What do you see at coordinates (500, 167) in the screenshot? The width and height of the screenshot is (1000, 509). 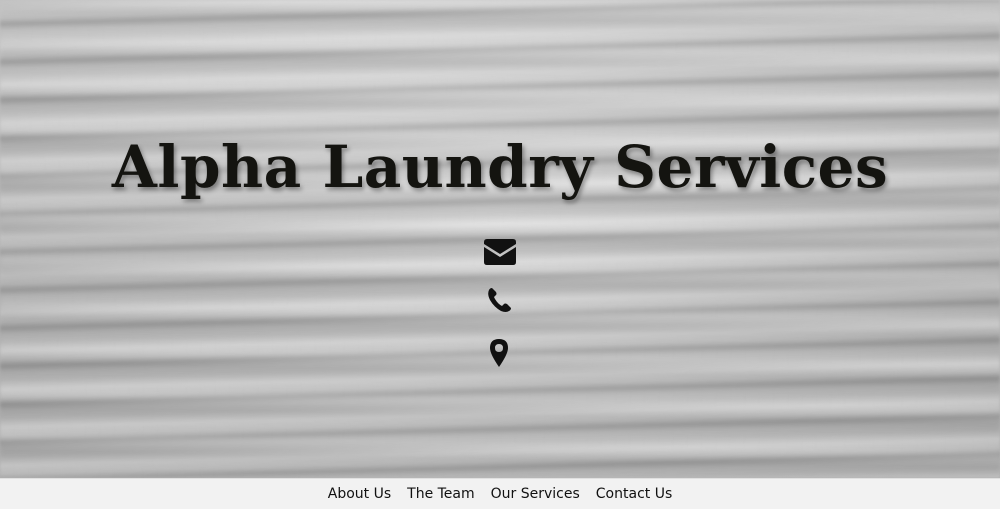 I see `site-title: Alpha Laundry Services` at bounding box center [500, 167].